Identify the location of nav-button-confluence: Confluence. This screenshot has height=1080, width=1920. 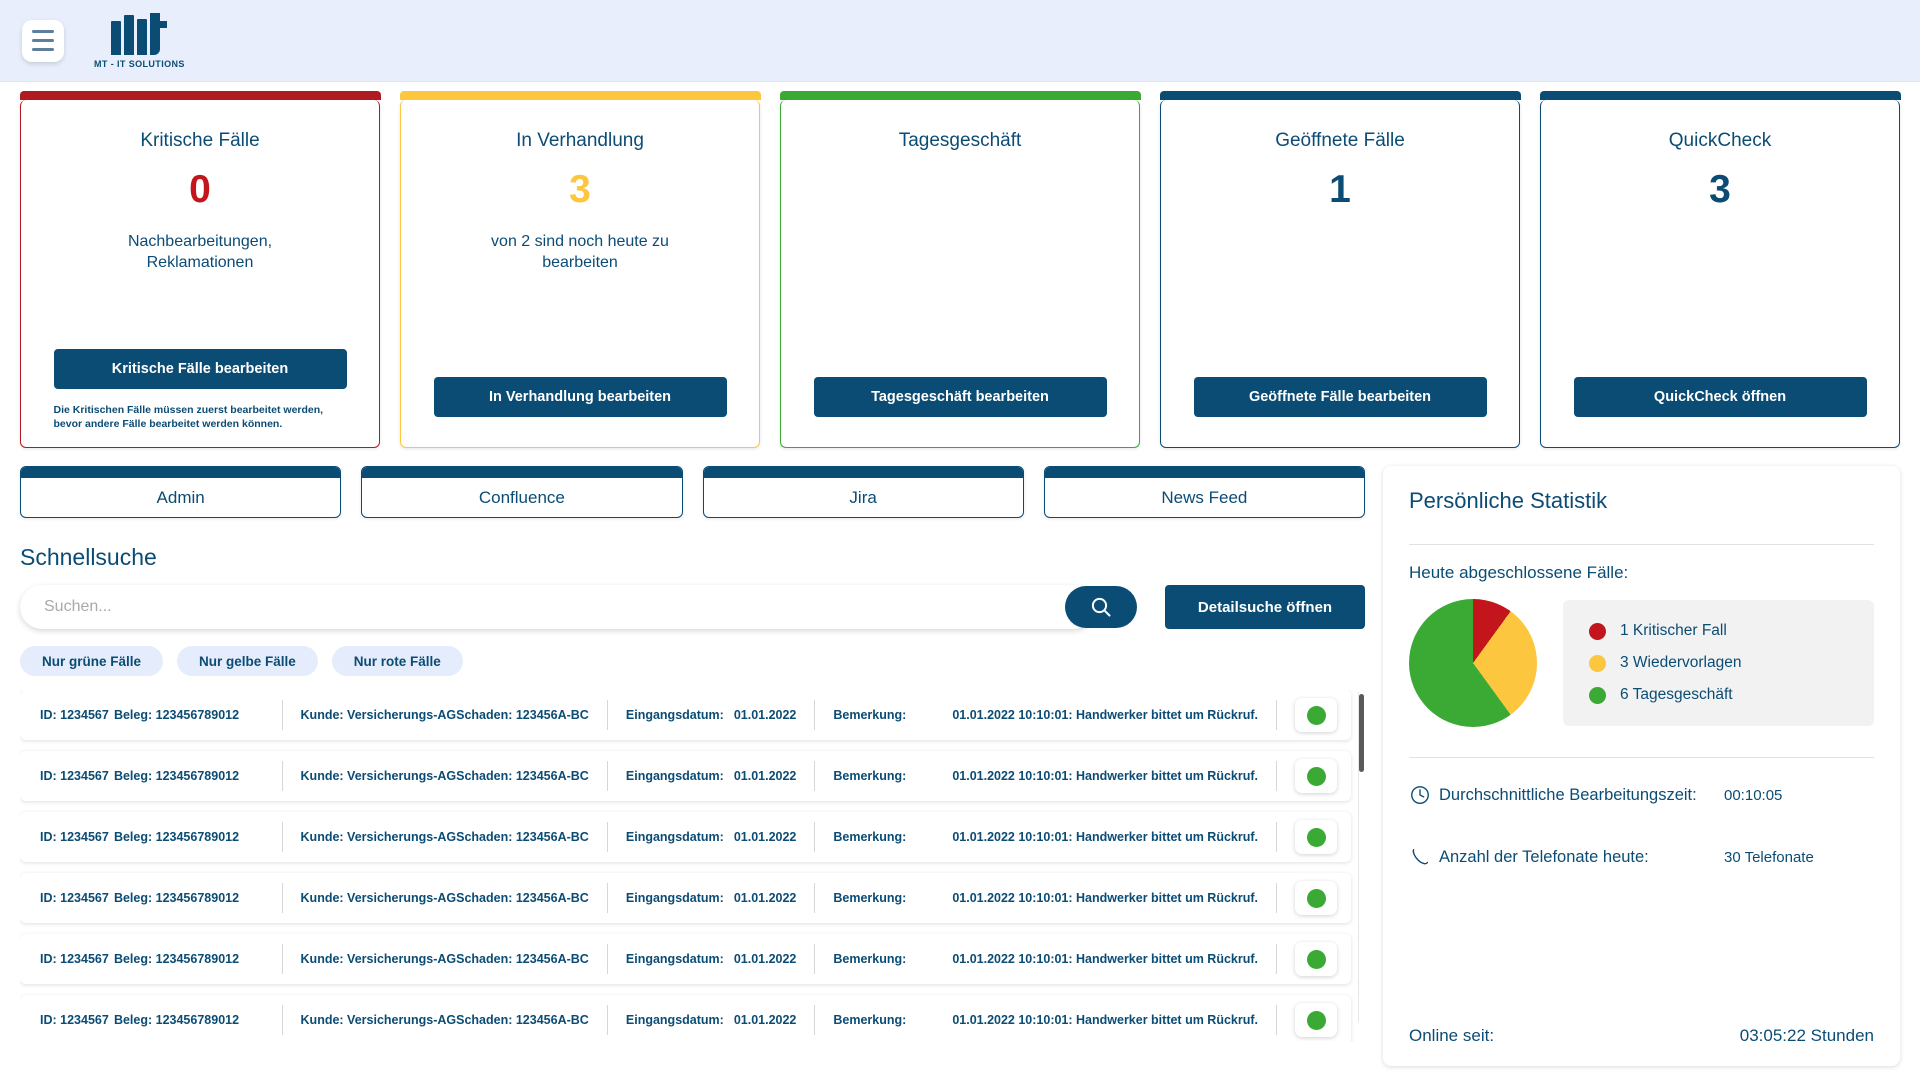
(522, 492).